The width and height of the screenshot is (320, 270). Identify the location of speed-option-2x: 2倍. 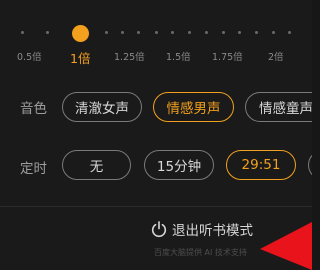
(276, 56).